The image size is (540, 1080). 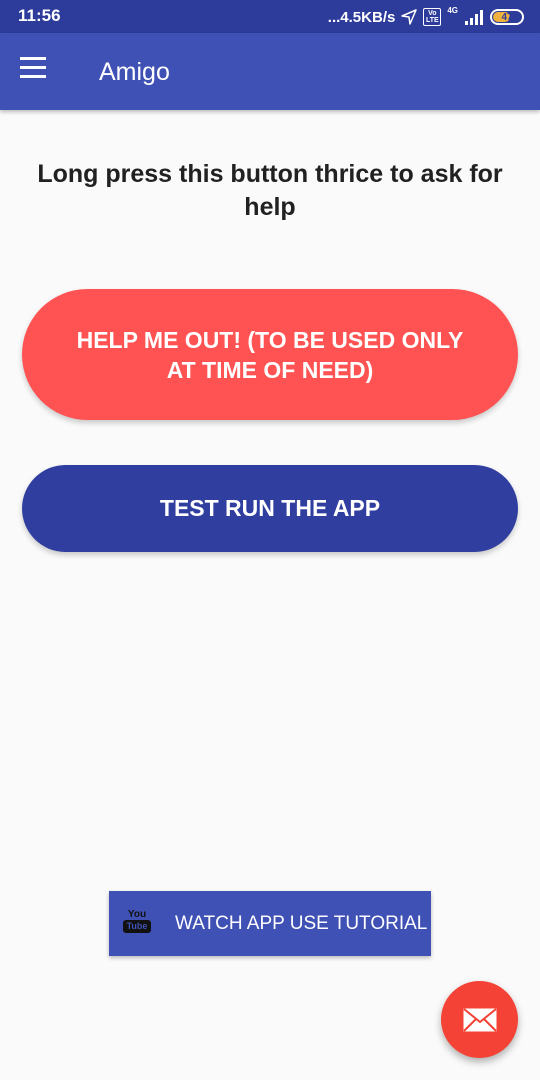 I want to click on network-speed: ...4.5KB/s, so click(x=361, y=17).